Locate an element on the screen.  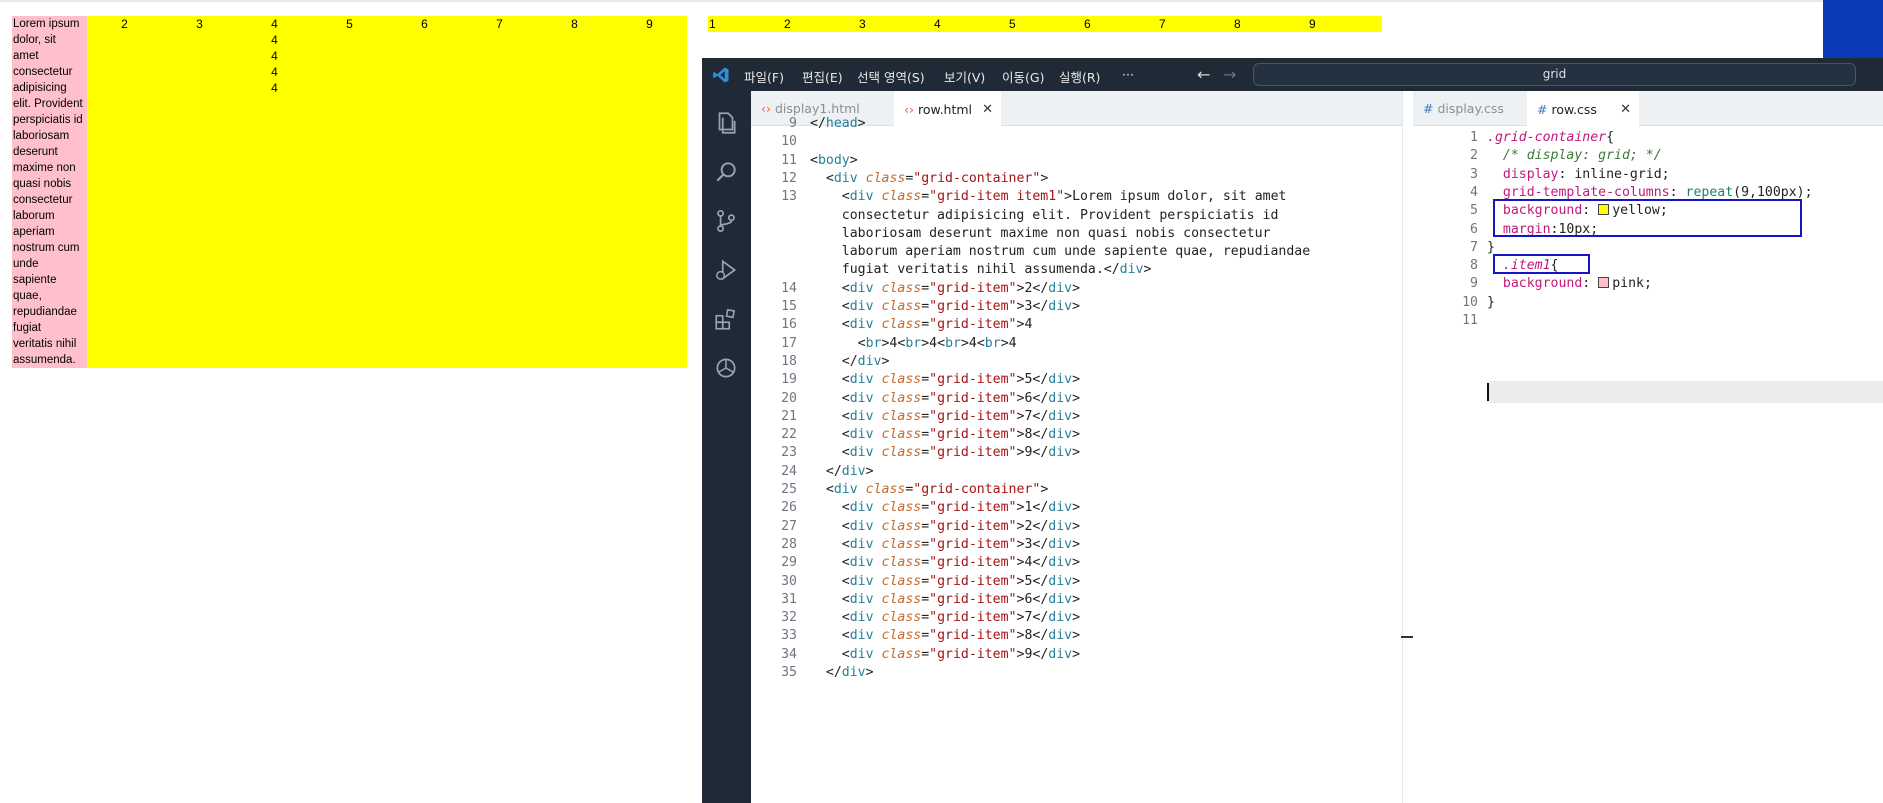
search-icon is located at coordinates (726, 172).